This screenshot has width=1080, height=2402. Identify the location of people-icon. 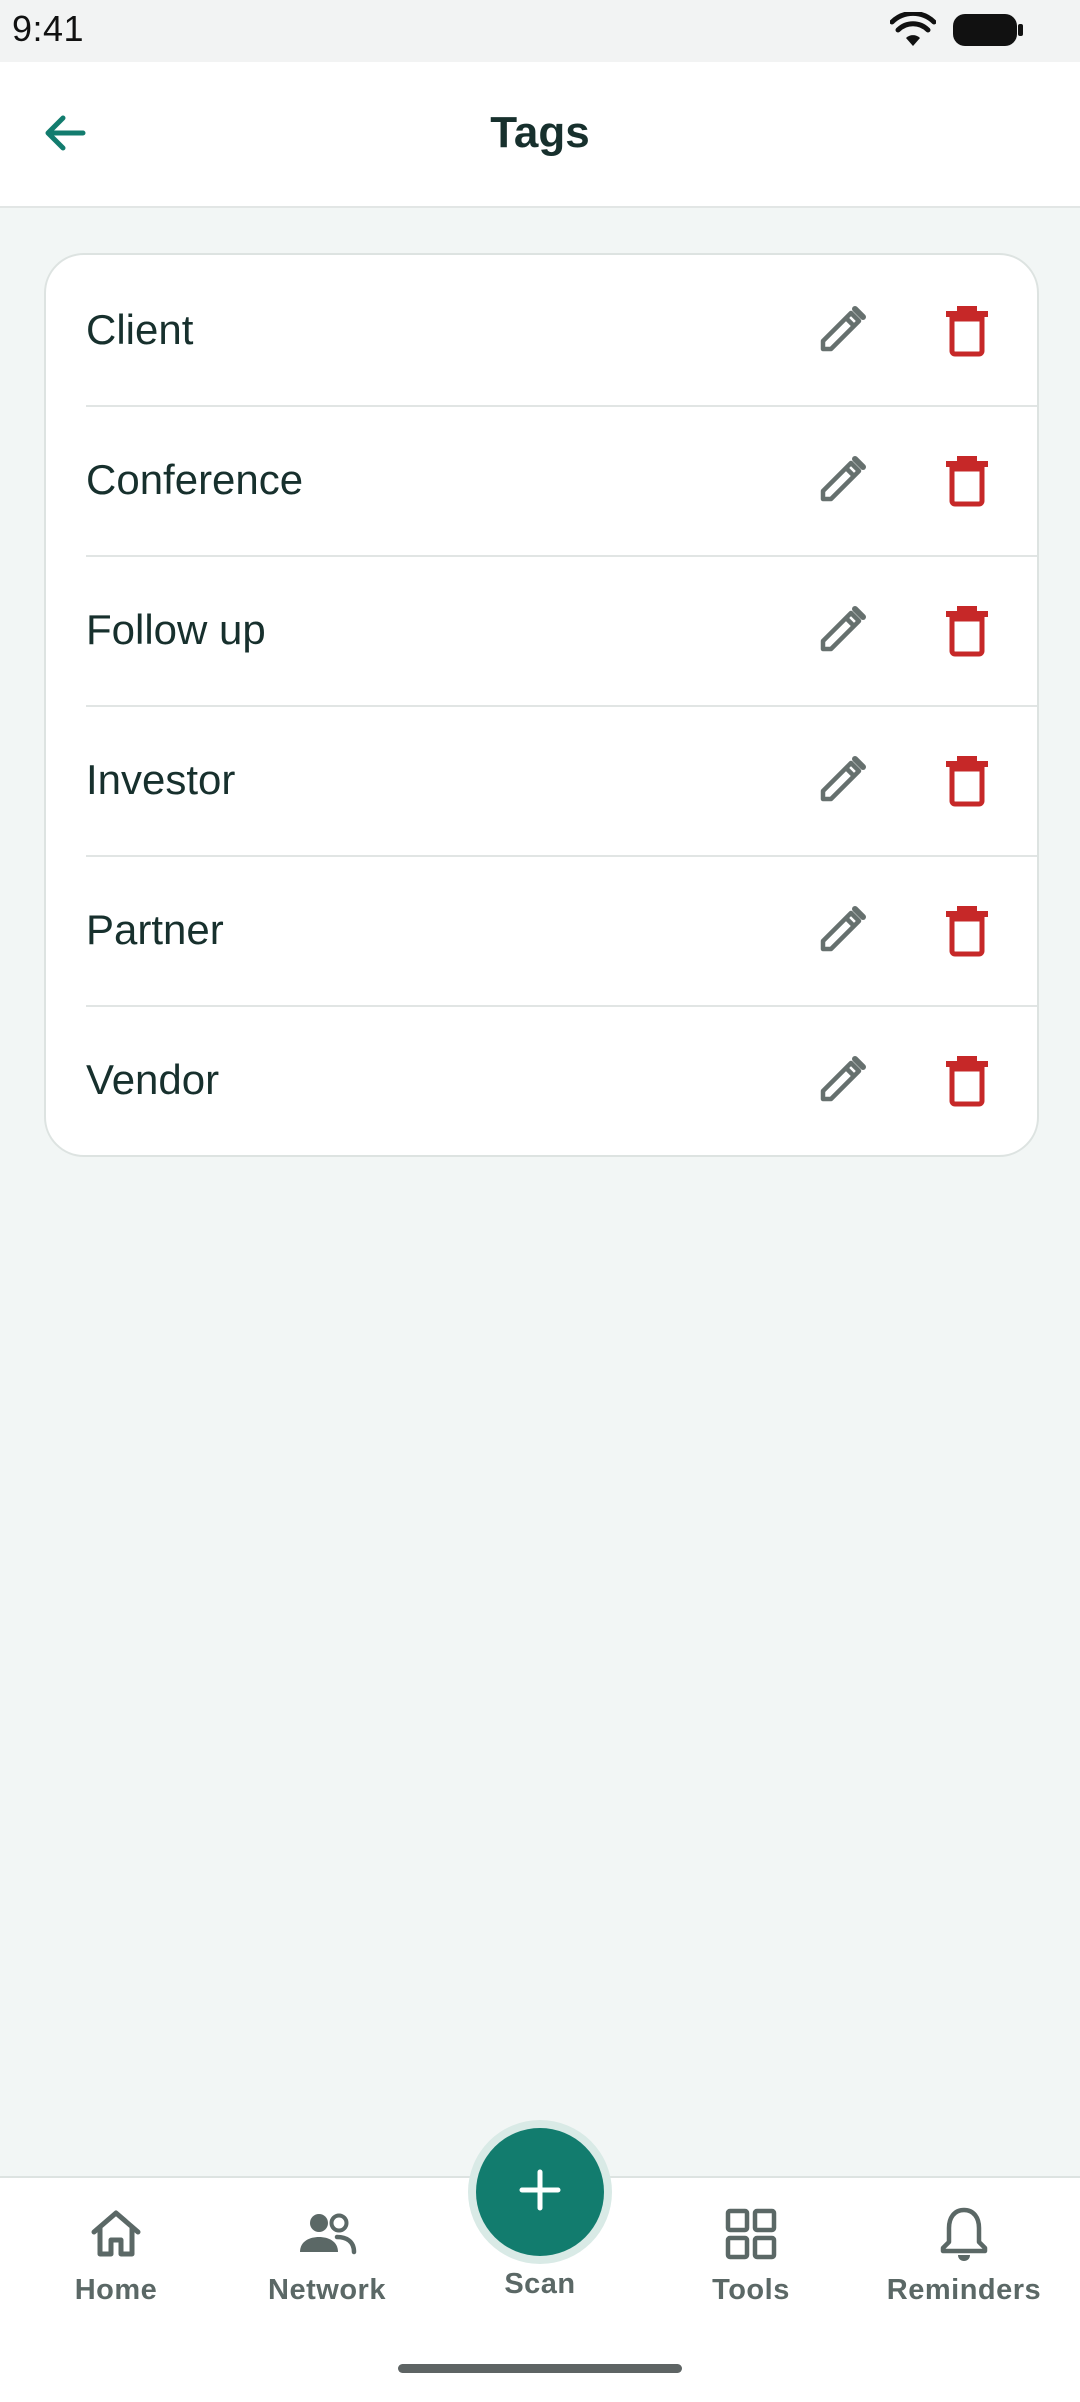
(327, 2234).